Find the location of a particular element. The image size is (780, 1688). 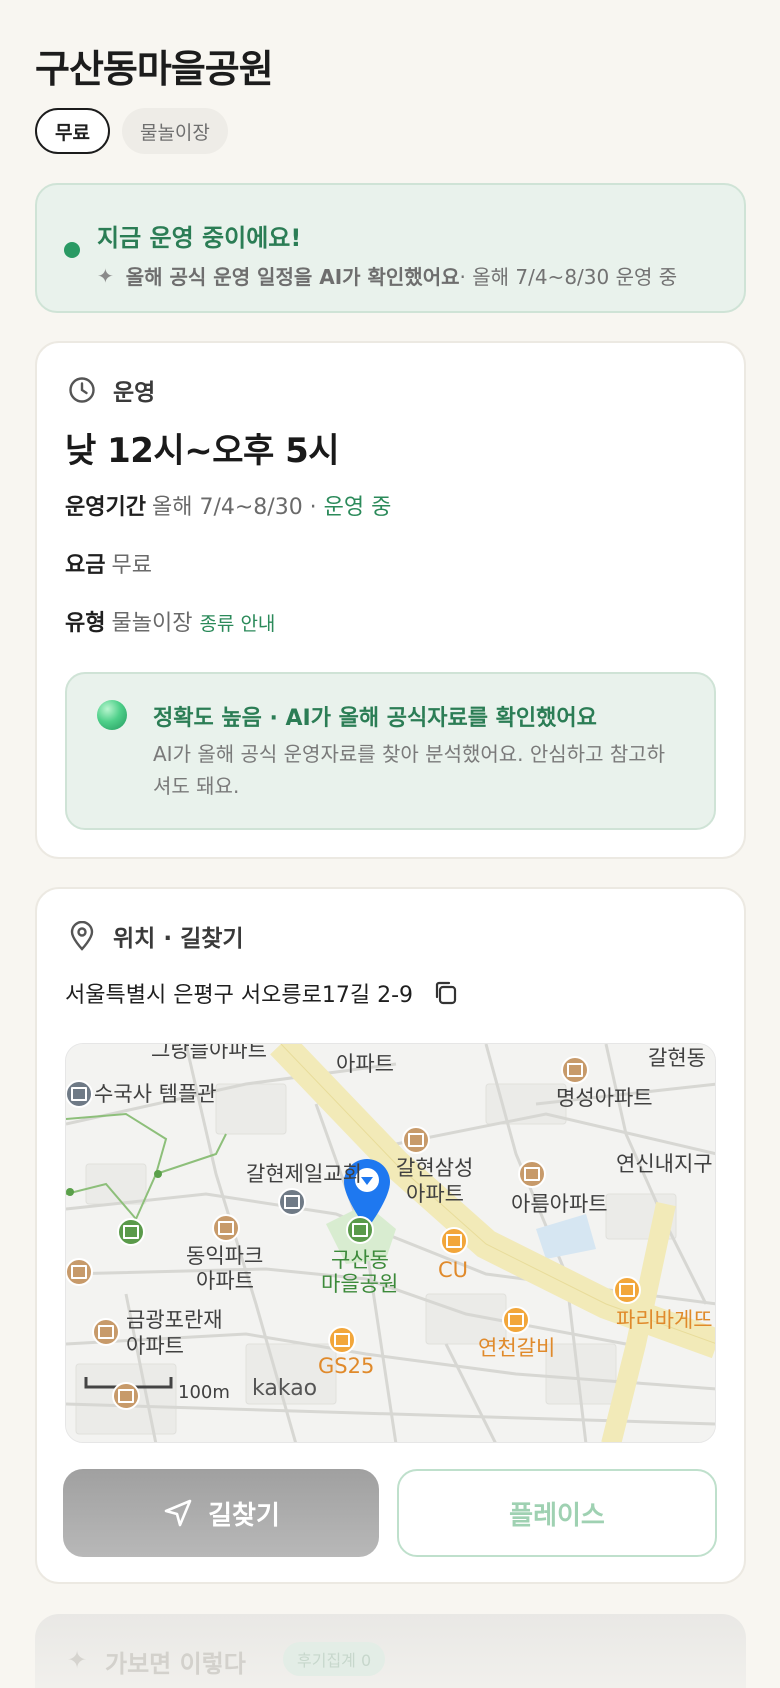

map-label-geumgwang: 금광포란재 is located at coordinates (174, 1320).